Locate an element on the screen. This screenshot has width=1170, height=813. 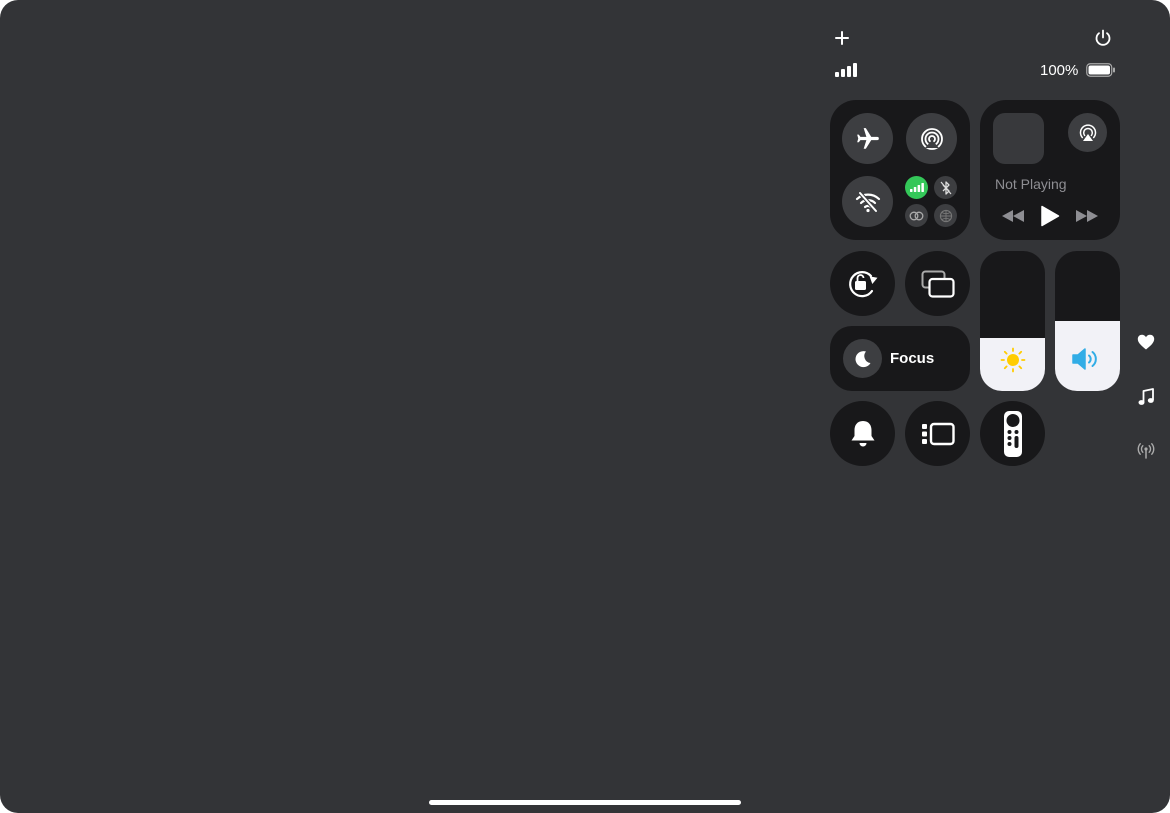
battery-icon is located at coordinates (1100, 70).